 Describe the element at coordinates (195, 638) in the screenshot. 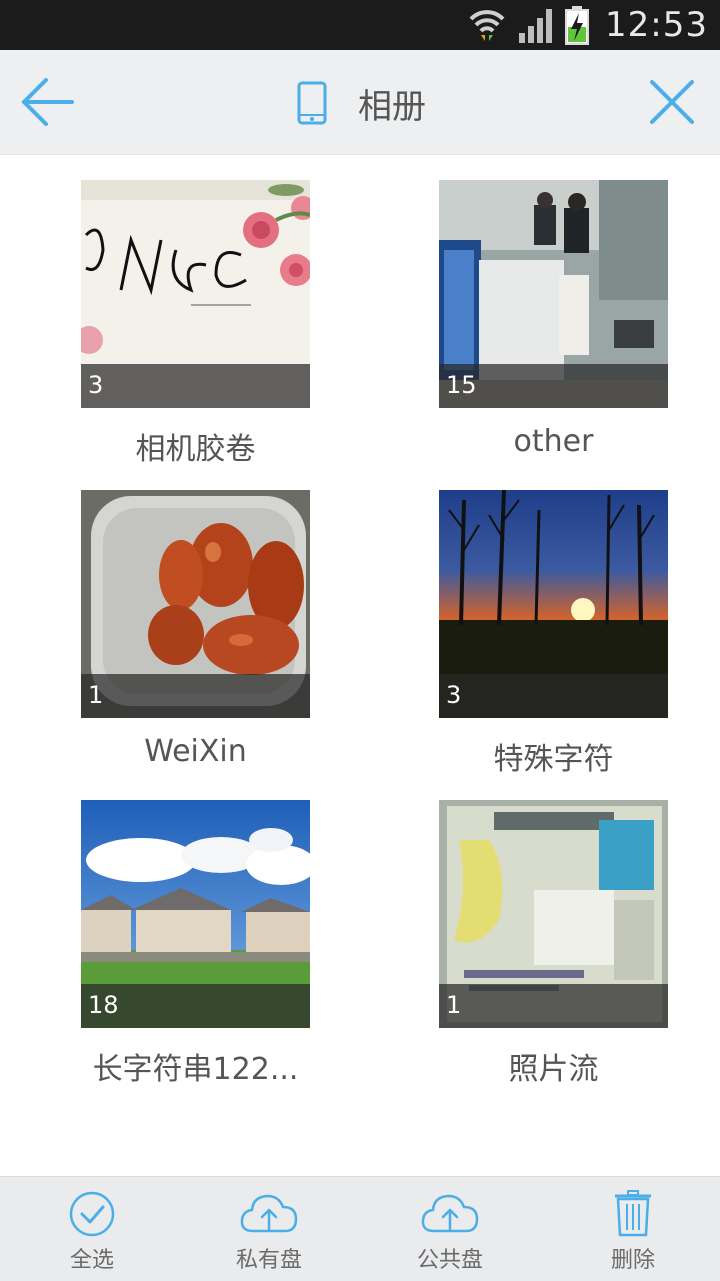

I see `album-item: 1 WeiXin` at that location.